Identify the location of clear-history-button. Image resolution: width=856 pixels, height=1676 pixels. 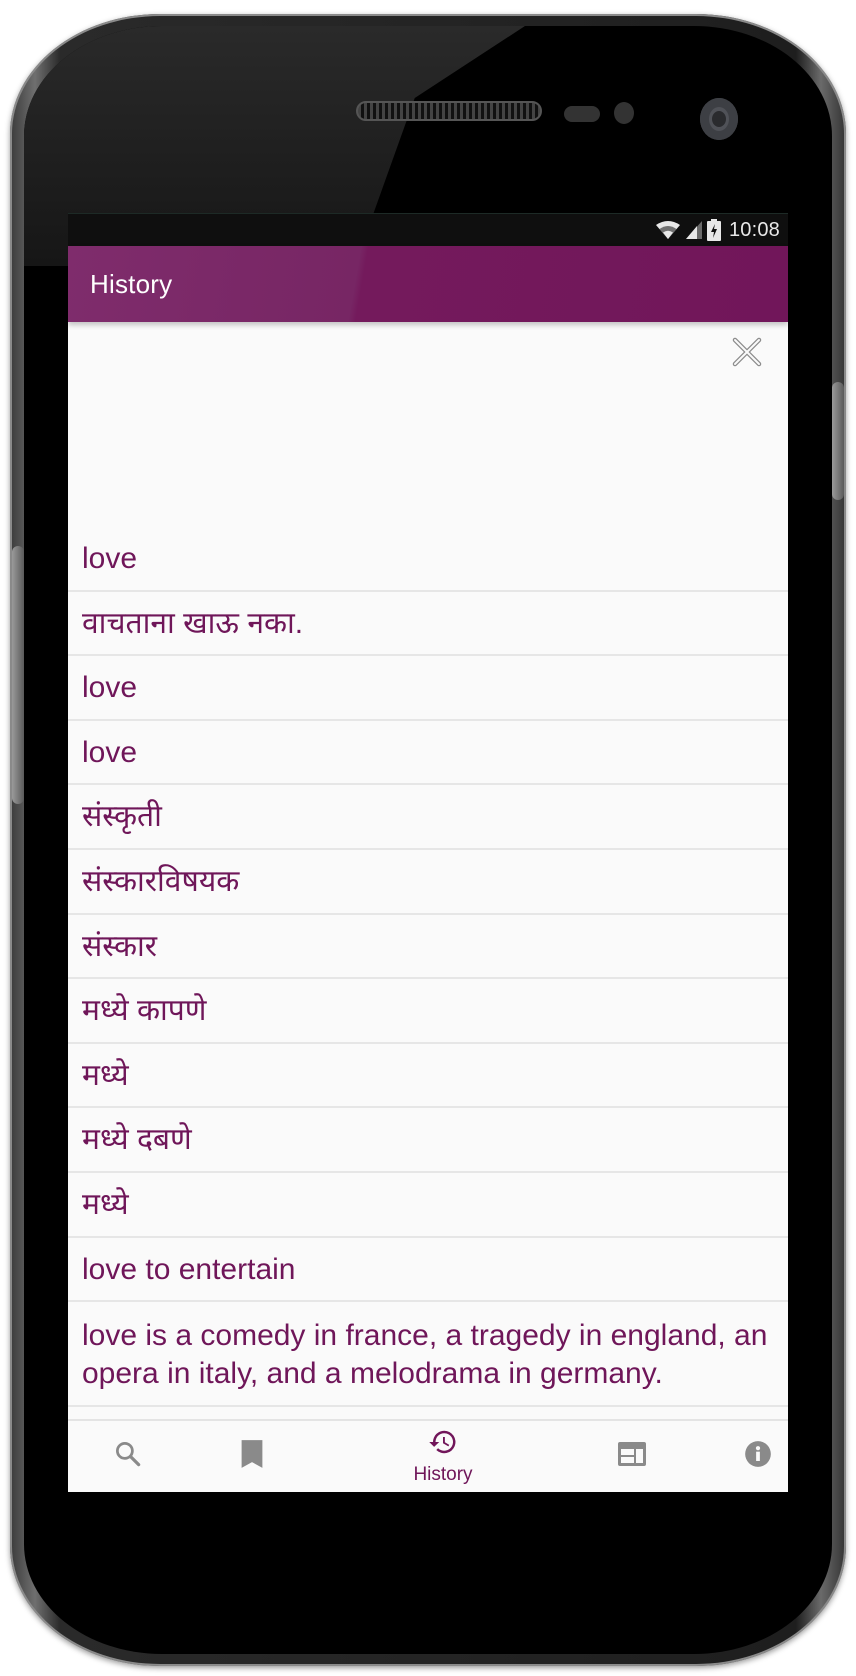
(747, 354).